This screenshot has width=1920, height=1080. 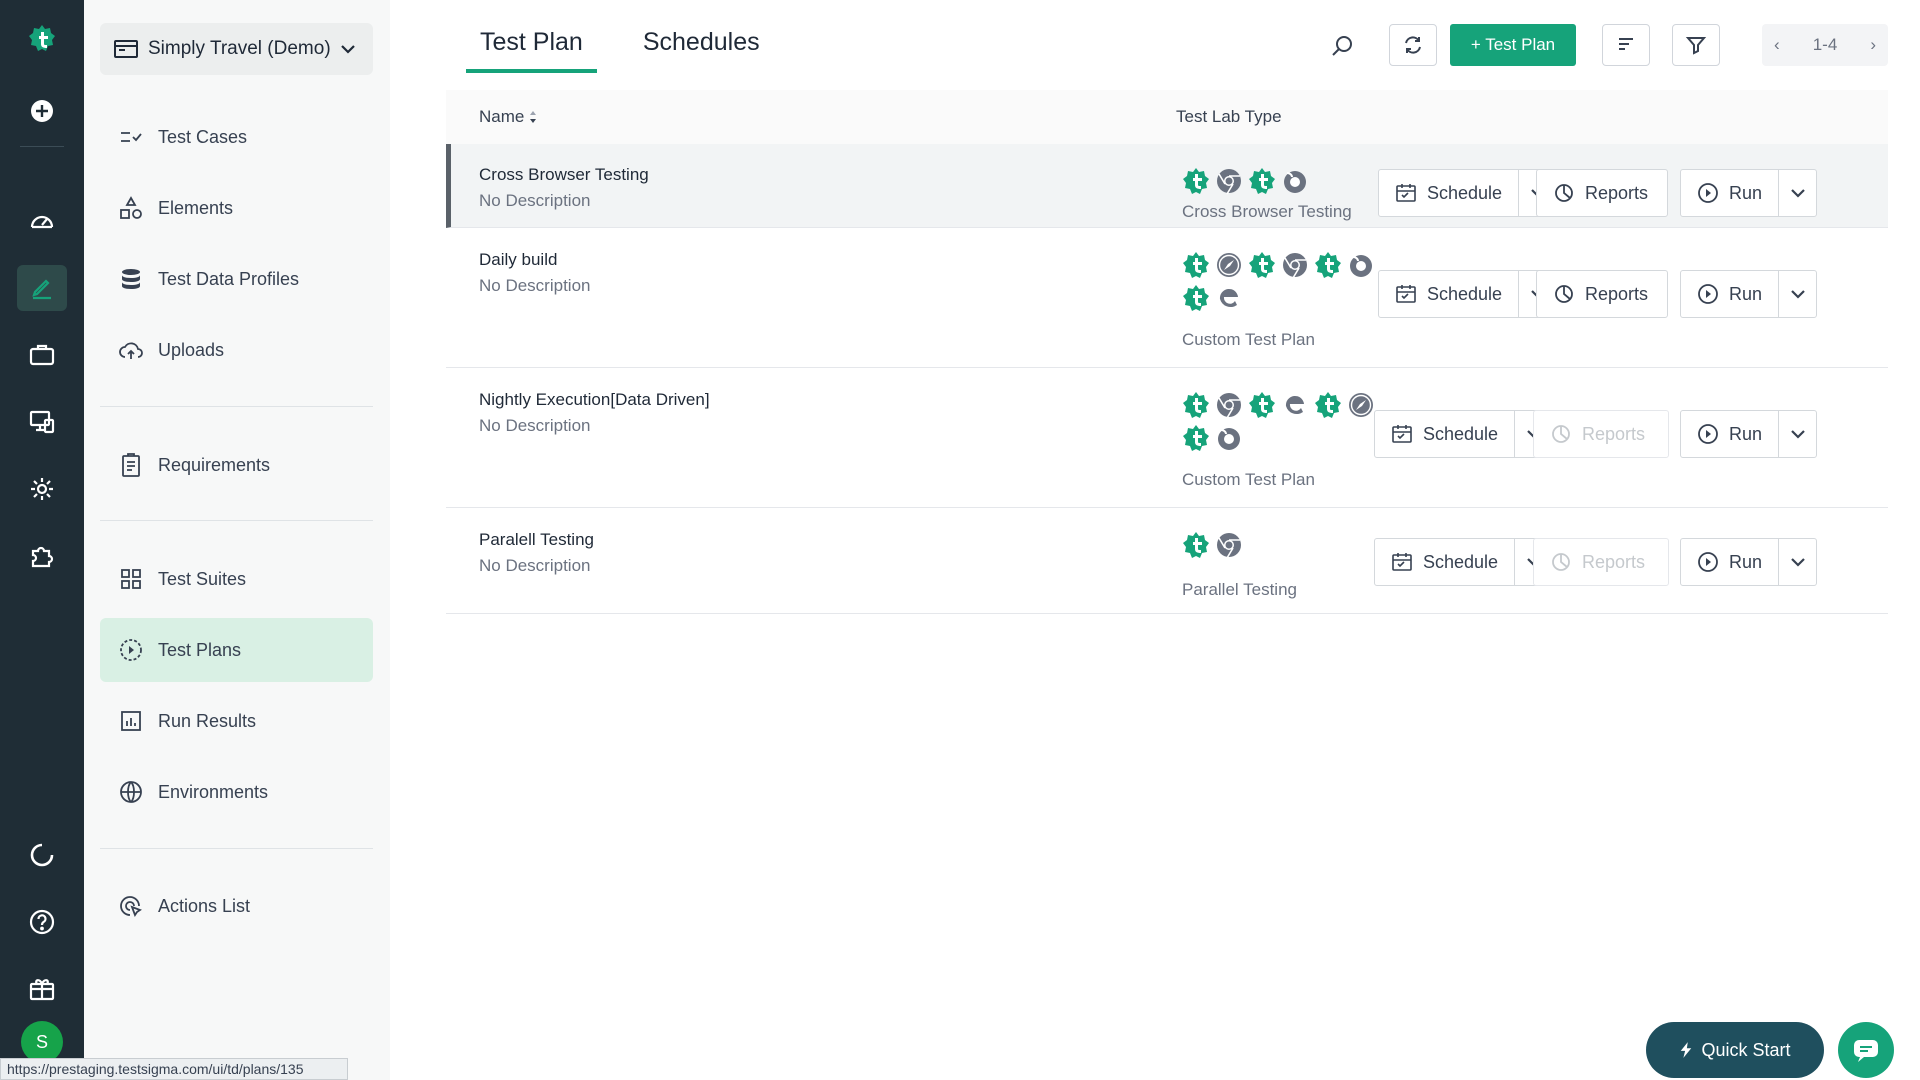 I want to click on row-name: Nightly Execution[Data Driven], so click(x=594, y=400).